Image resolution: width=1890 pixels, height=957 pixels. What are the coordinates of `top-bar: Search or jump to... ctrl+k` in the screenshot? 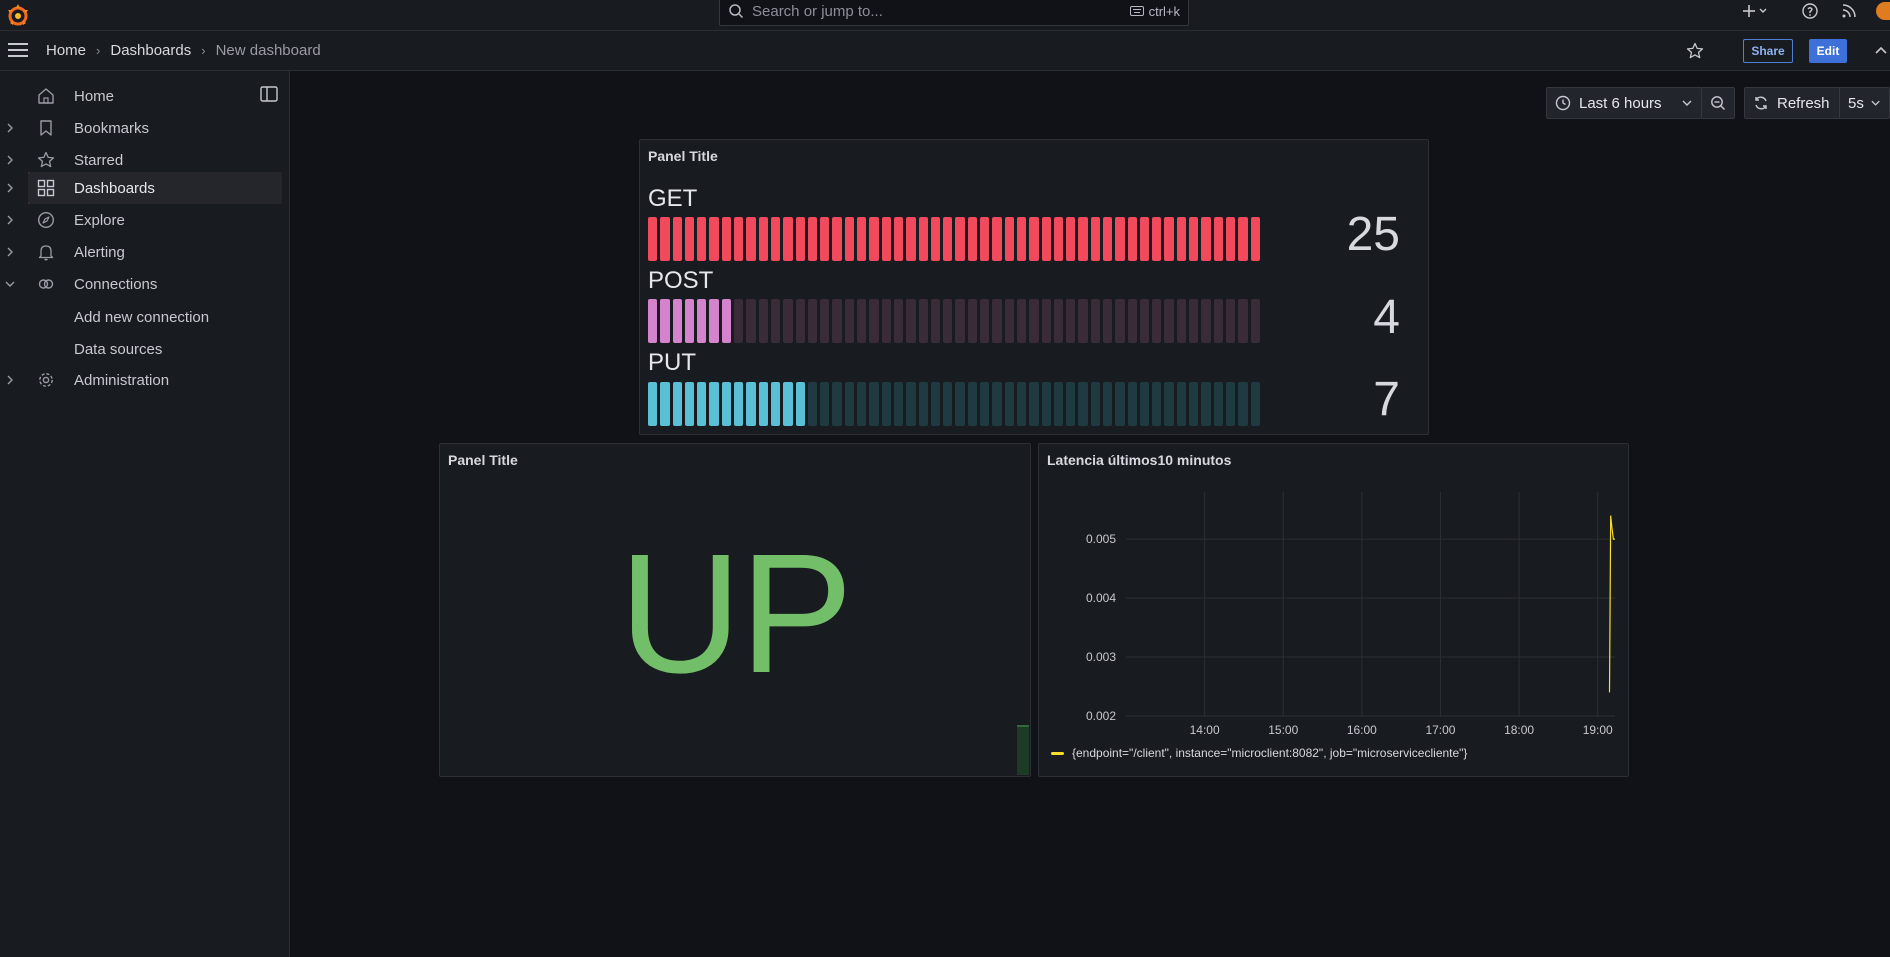 It's located at (945, 15).